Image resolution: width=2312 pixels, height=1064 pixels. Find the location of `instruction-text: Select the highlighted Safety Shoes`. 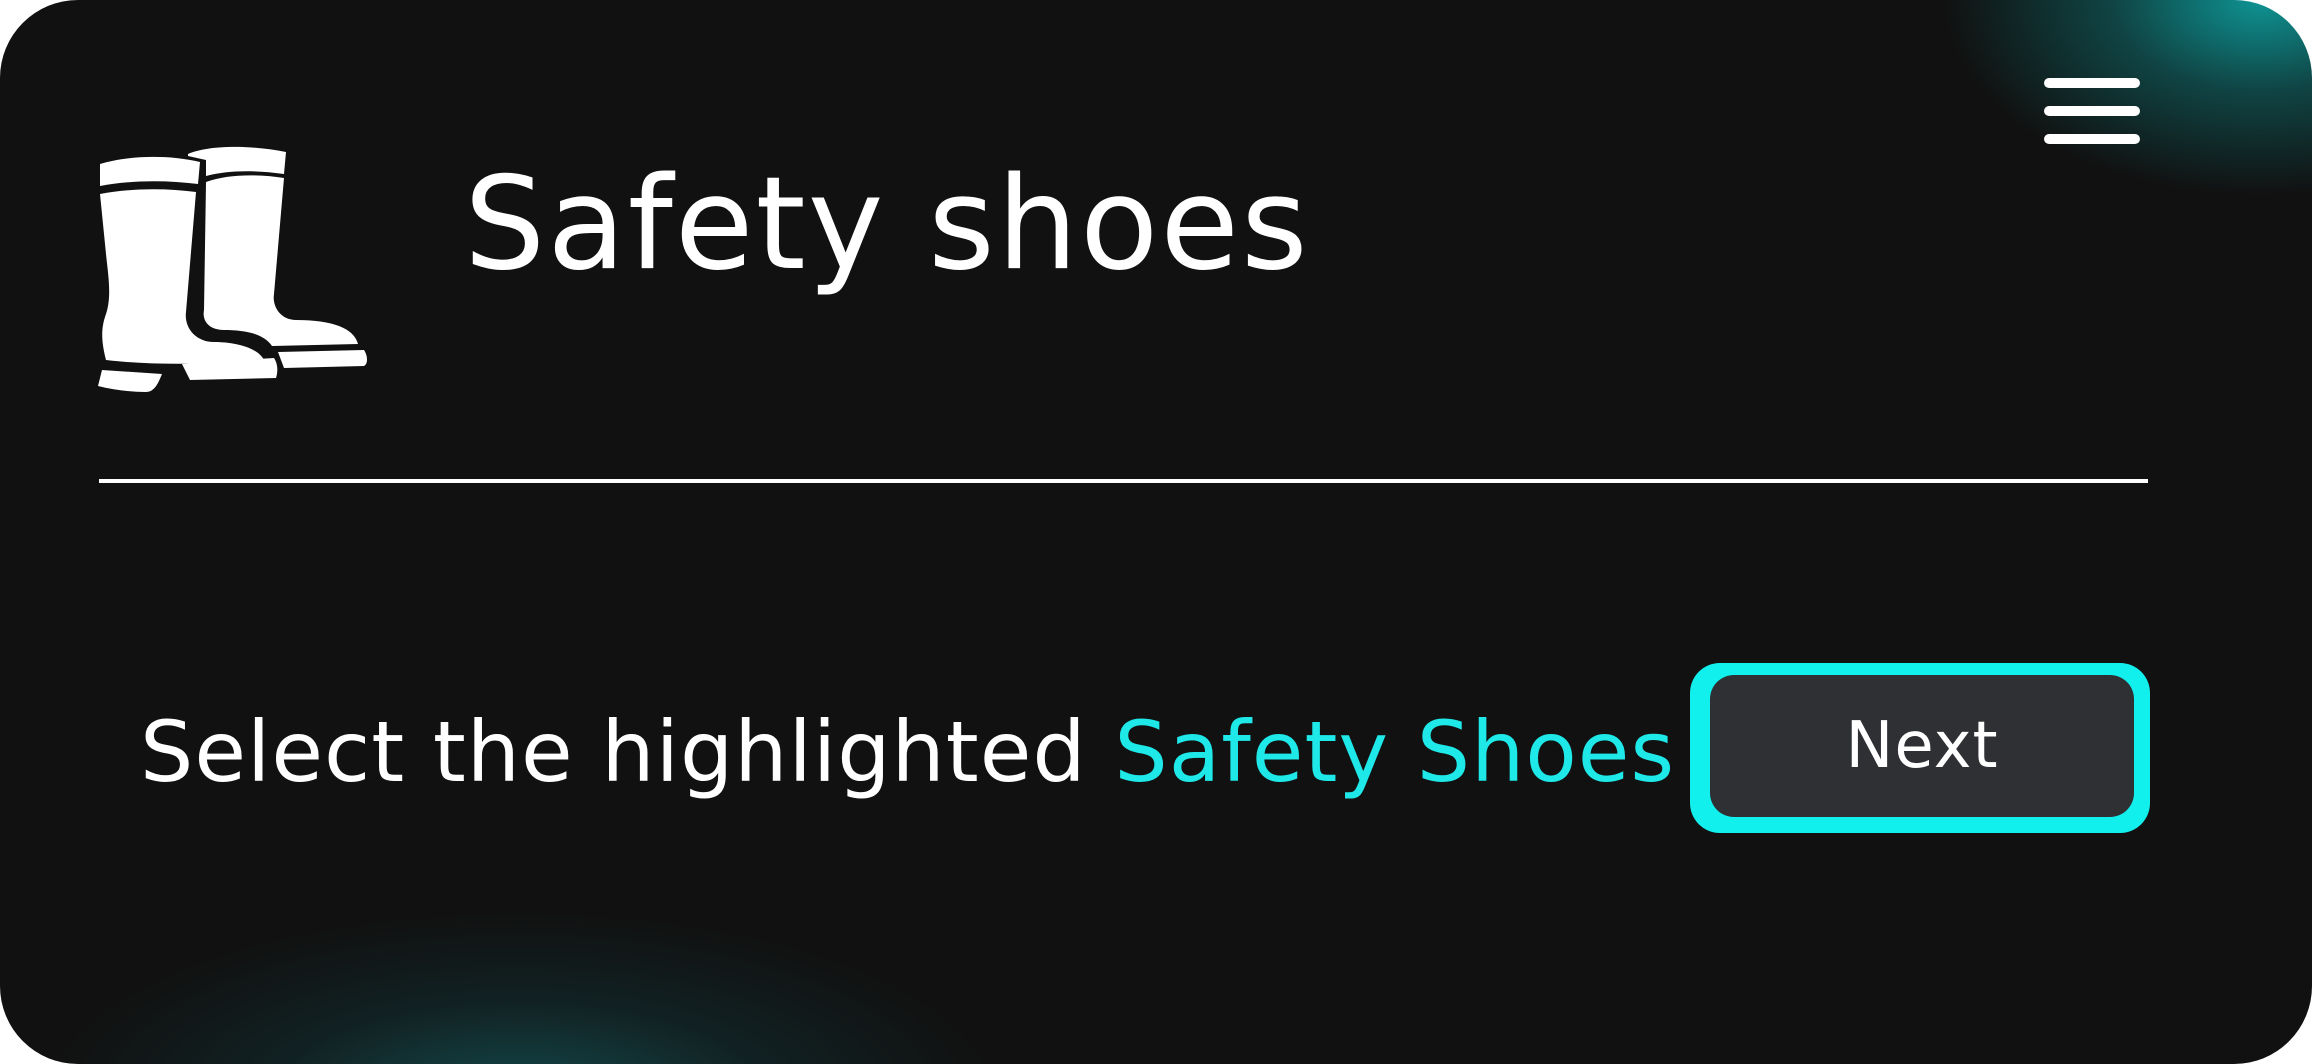

instruction-text: Select the highlighted Safety Shoes is located at coordinates (907, 752).